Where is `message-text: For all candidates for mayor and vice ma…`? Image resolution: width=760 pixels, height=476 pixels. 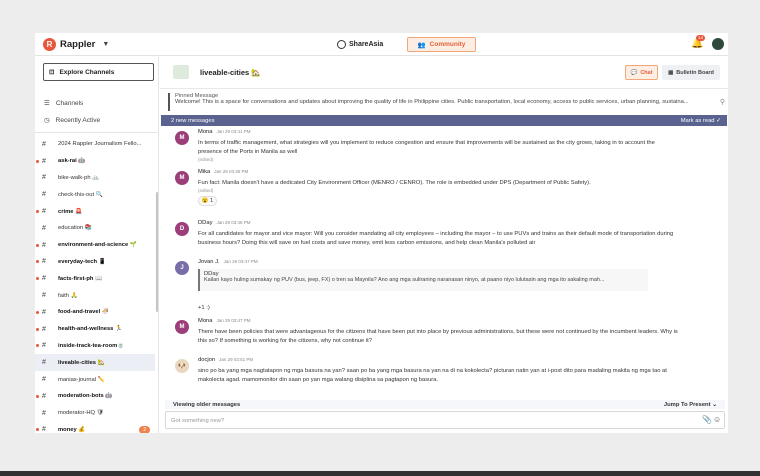
message-text: For all candidates for mayor and vice ma… is located at coordinates (436, 238).